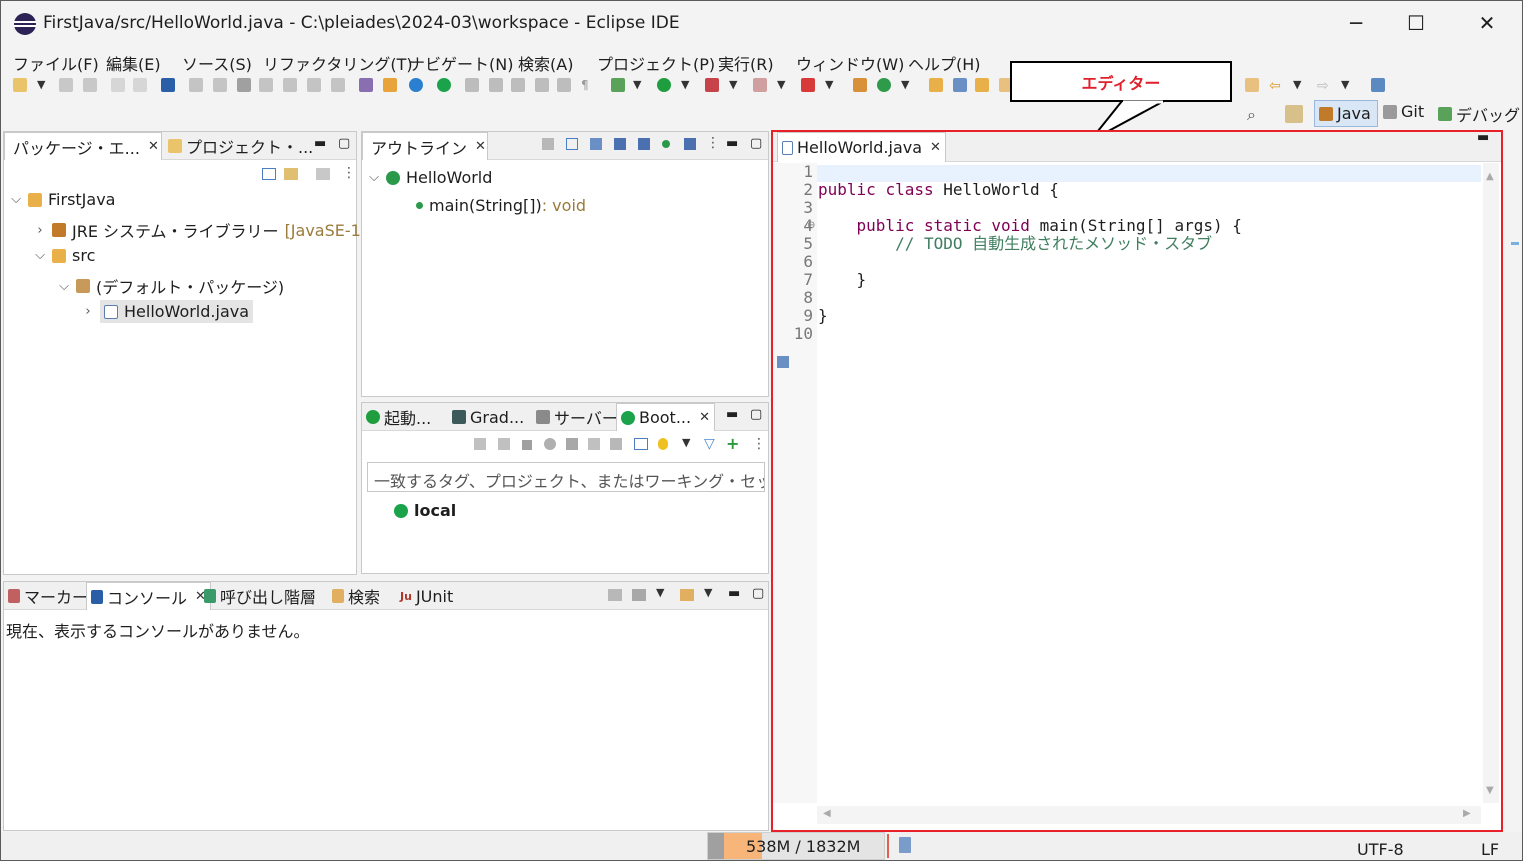  Describe the element at coordinates (140, 85) in the screenshot. I see `redo-icon` at that location.